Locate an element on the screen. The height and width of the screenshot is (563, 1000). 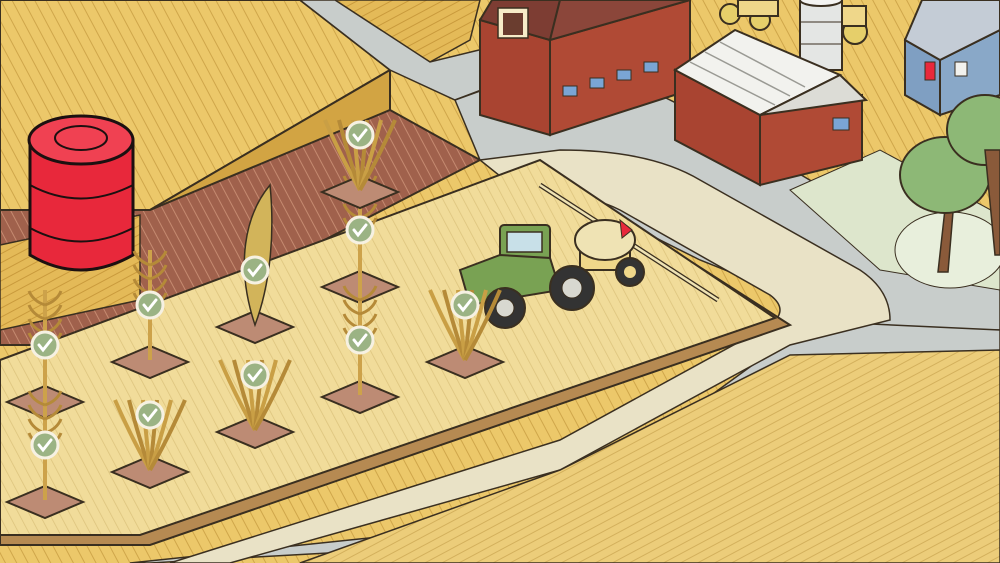
red-barrel-icon is located at coordinates (81, 193).